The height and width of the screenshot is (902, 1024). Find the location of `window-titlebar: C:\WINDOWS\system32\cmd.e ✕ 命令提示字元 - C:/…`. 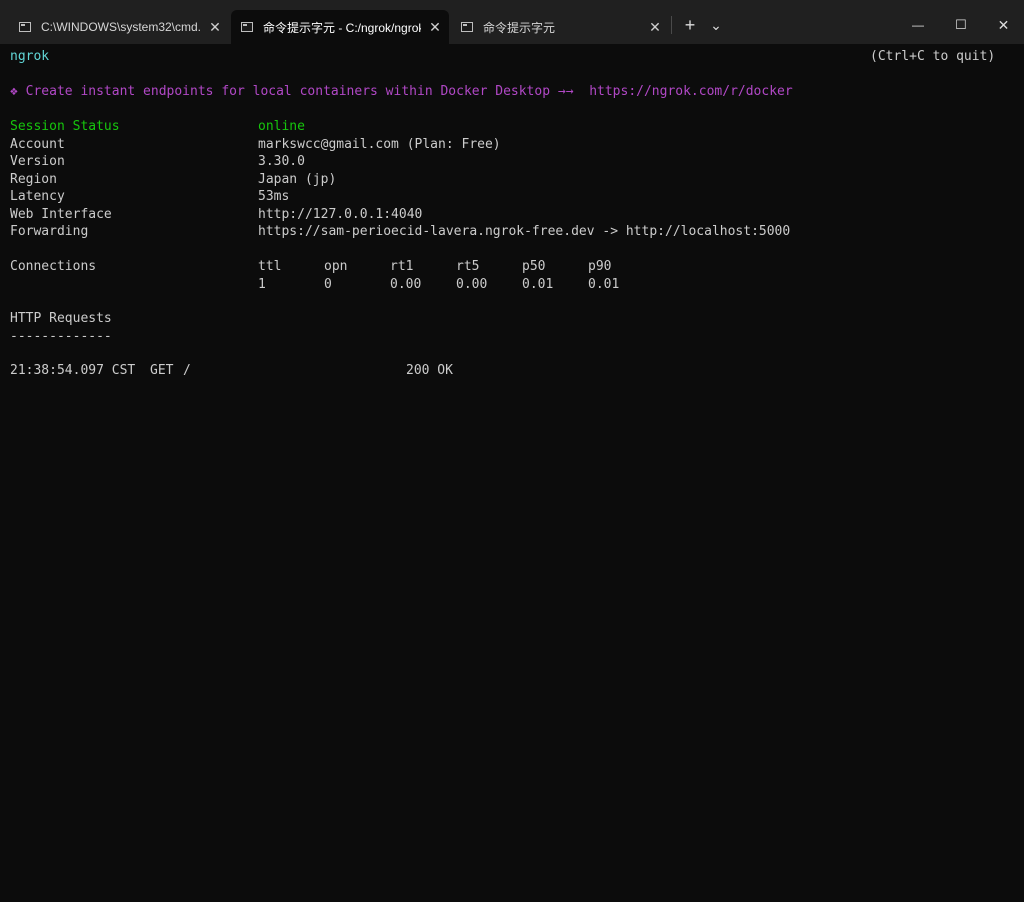

window-titlebar: C:\WINDOWS\system32\cmd.e ✕ 命令提示字元 - C:/… is located at coordinates (512, 22).